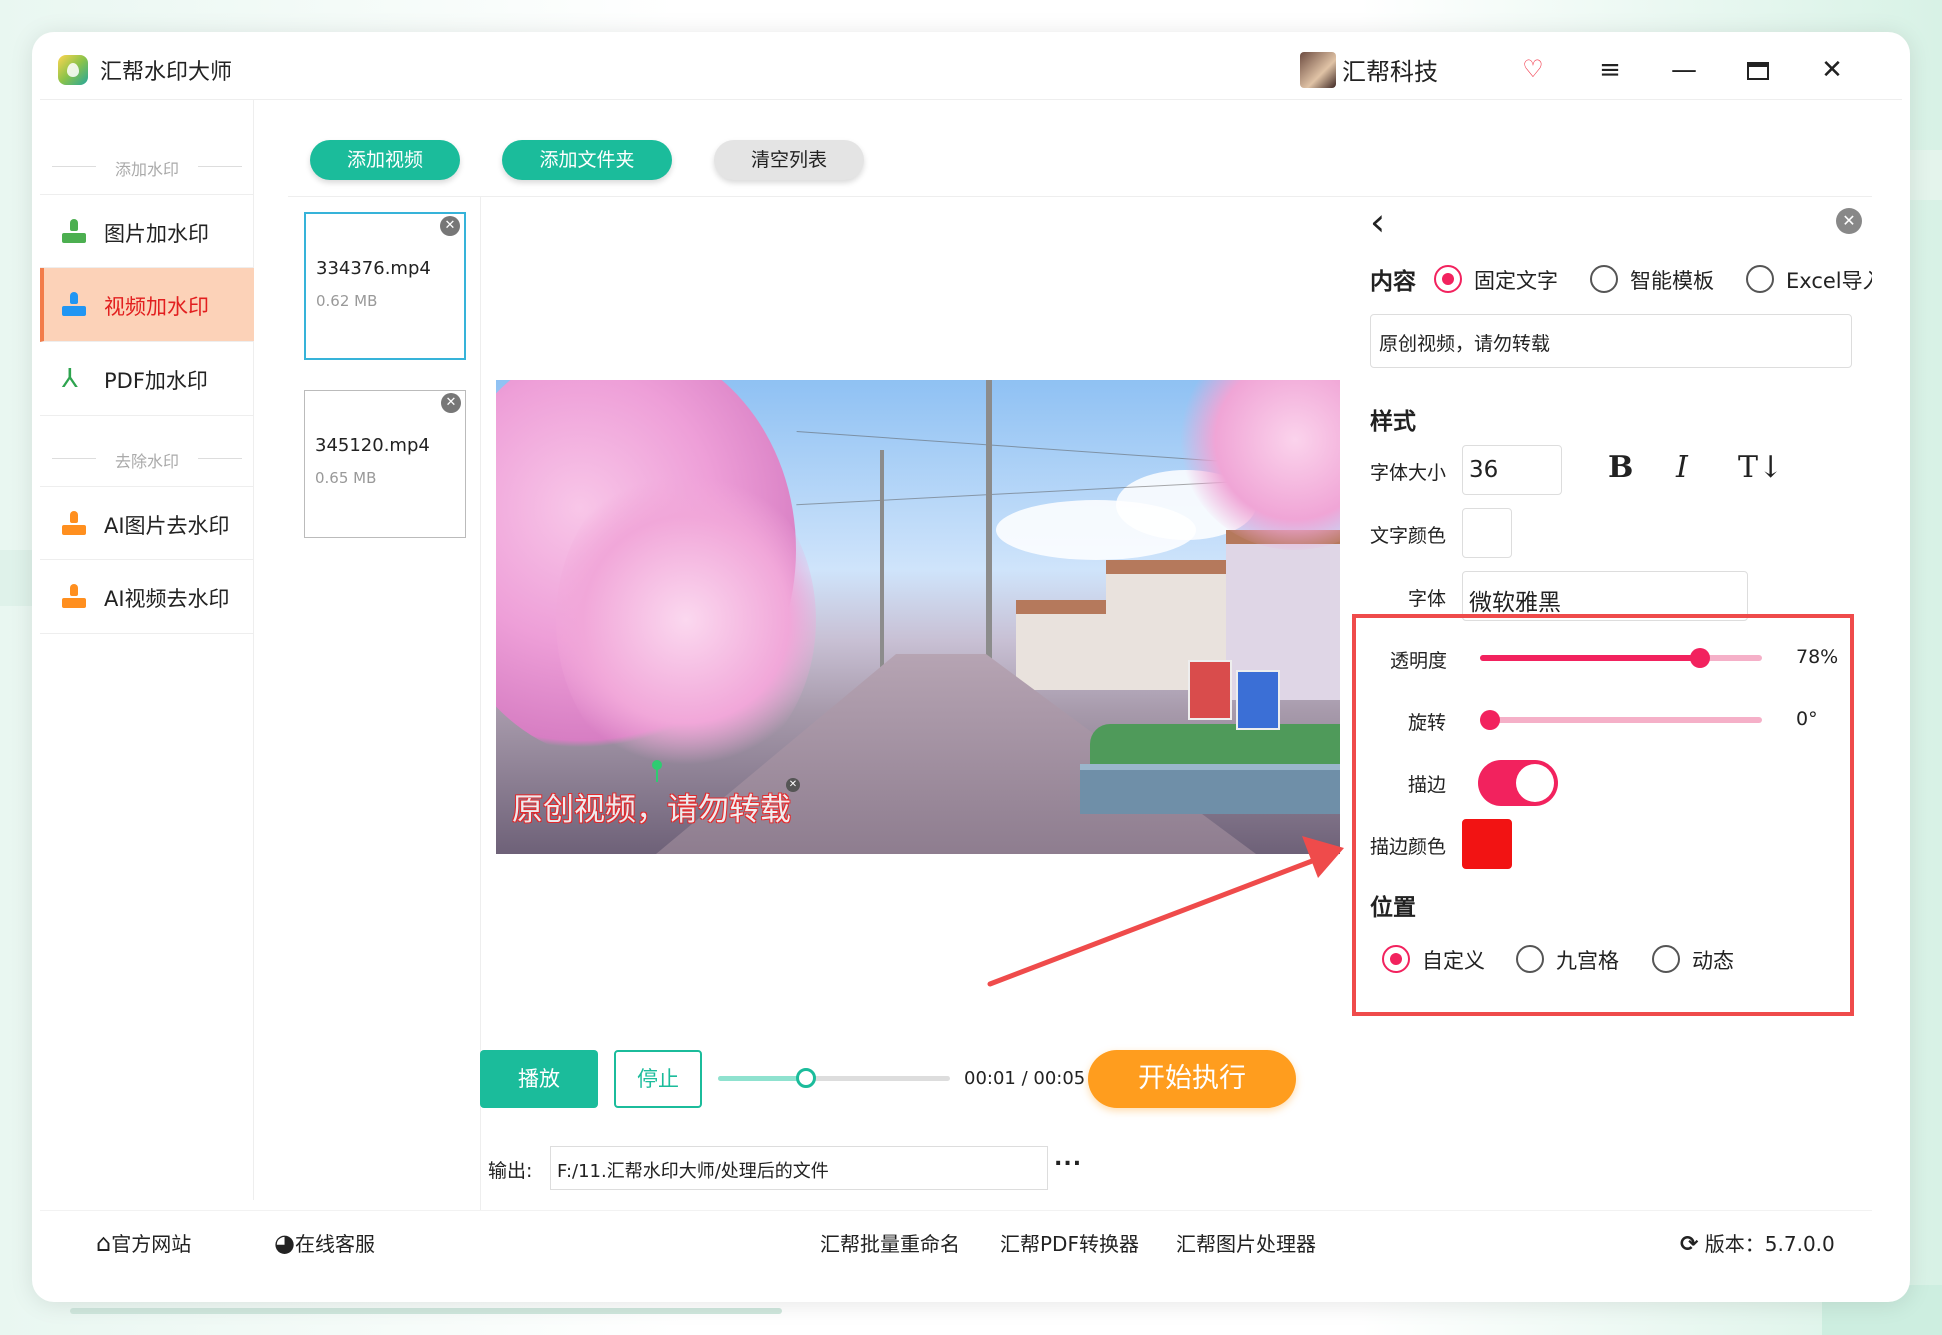 Image resolution: width=1942 pixels, height=1335 pixels. I want to click on output-label: 输出:, so click(510, 1171).